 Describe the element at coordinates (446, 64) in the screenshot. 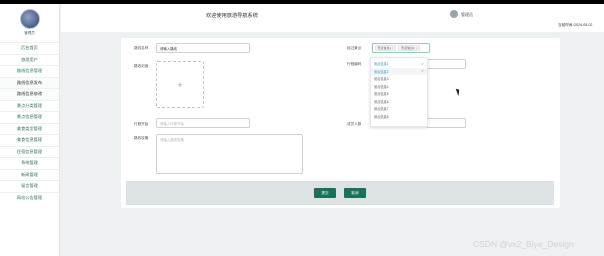

I see `route-code-input` at that location.